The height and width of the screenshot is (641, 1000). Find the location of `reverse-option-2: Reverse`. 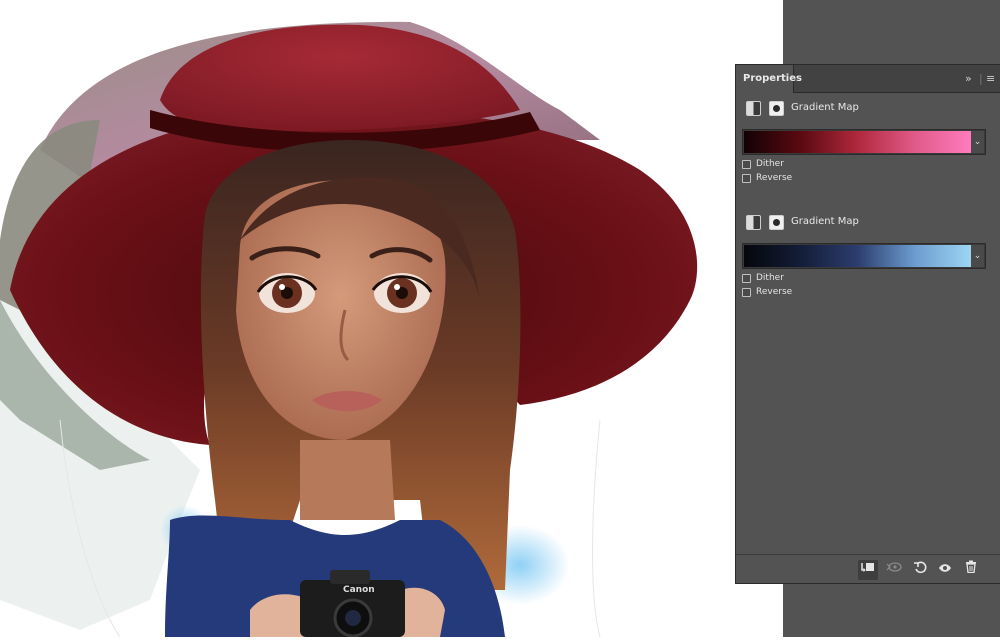

reverse-option-2: Reverse is located at coordinates (802, 293).